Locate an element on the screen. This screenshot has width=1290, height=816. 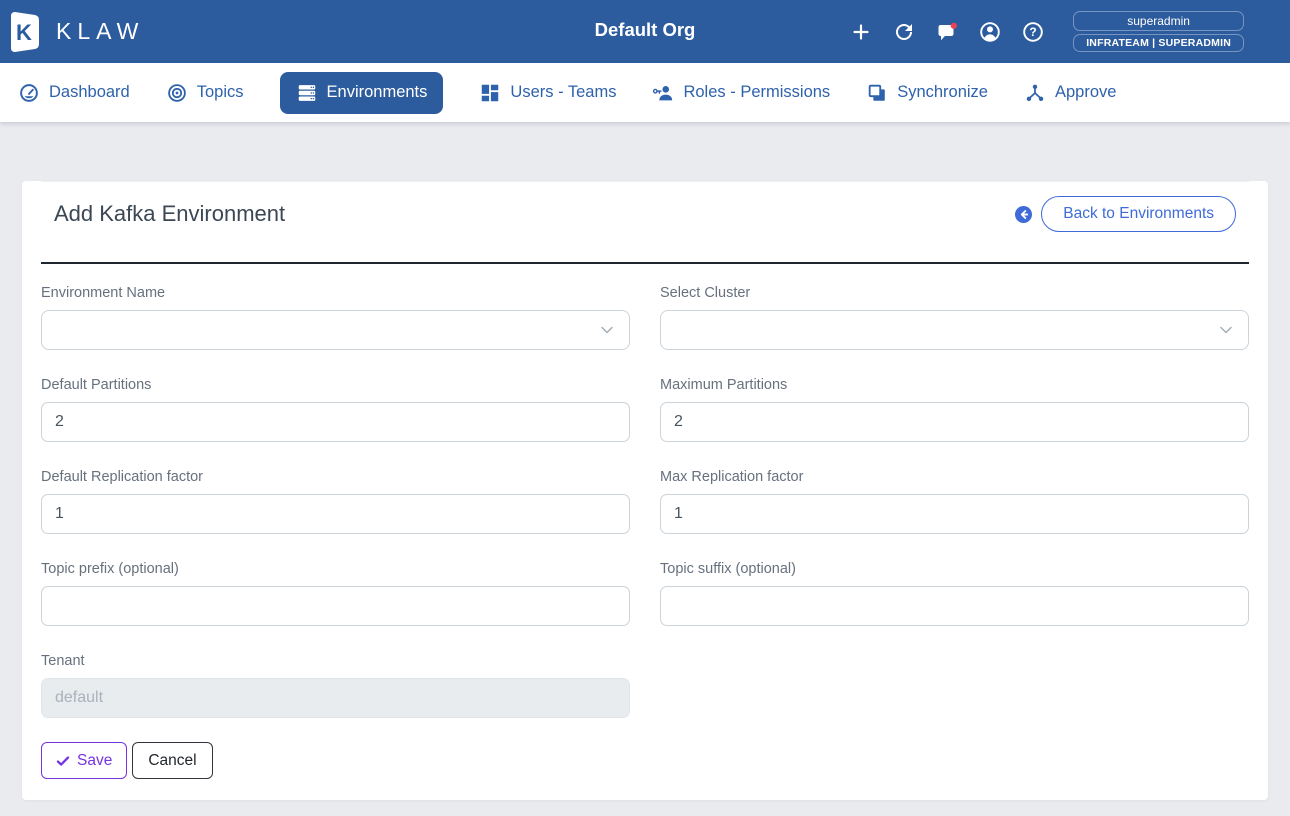
topic-prefix-label: Topic prefix (optional) is located at coordinates (110, 569).